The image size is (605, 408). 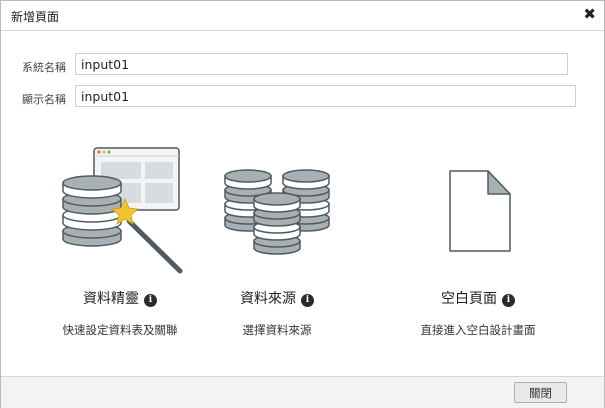 What do you see at coordinates (268, 299) in the screenshot?
I see `option-title-text: 資料來源` at bounding box center [268, 299].